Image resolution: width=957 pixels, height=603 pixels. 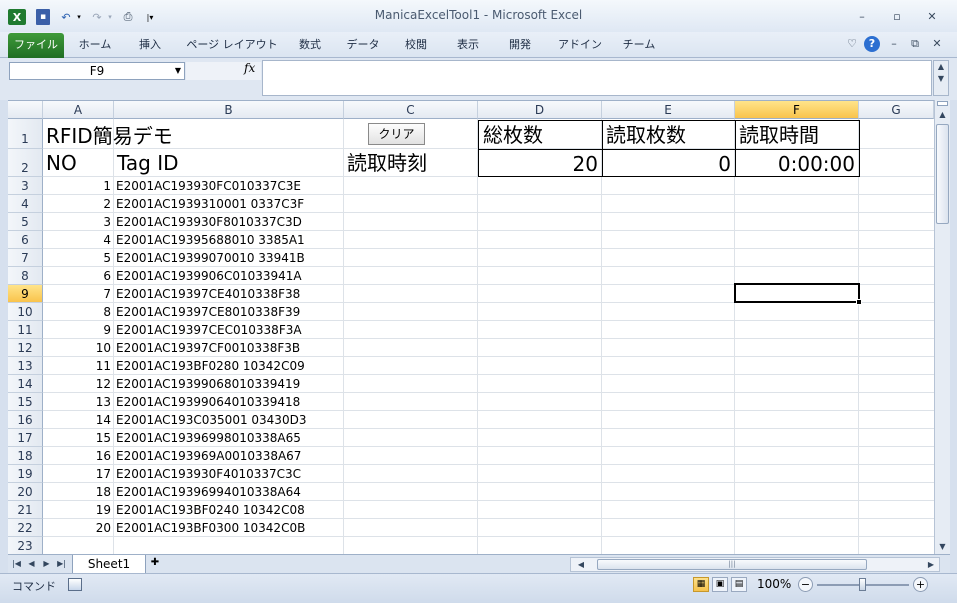 What do you see at coordinates (942, 103) in the screenshot?
I see `split-box-icon` at bounding box center [942, 103].